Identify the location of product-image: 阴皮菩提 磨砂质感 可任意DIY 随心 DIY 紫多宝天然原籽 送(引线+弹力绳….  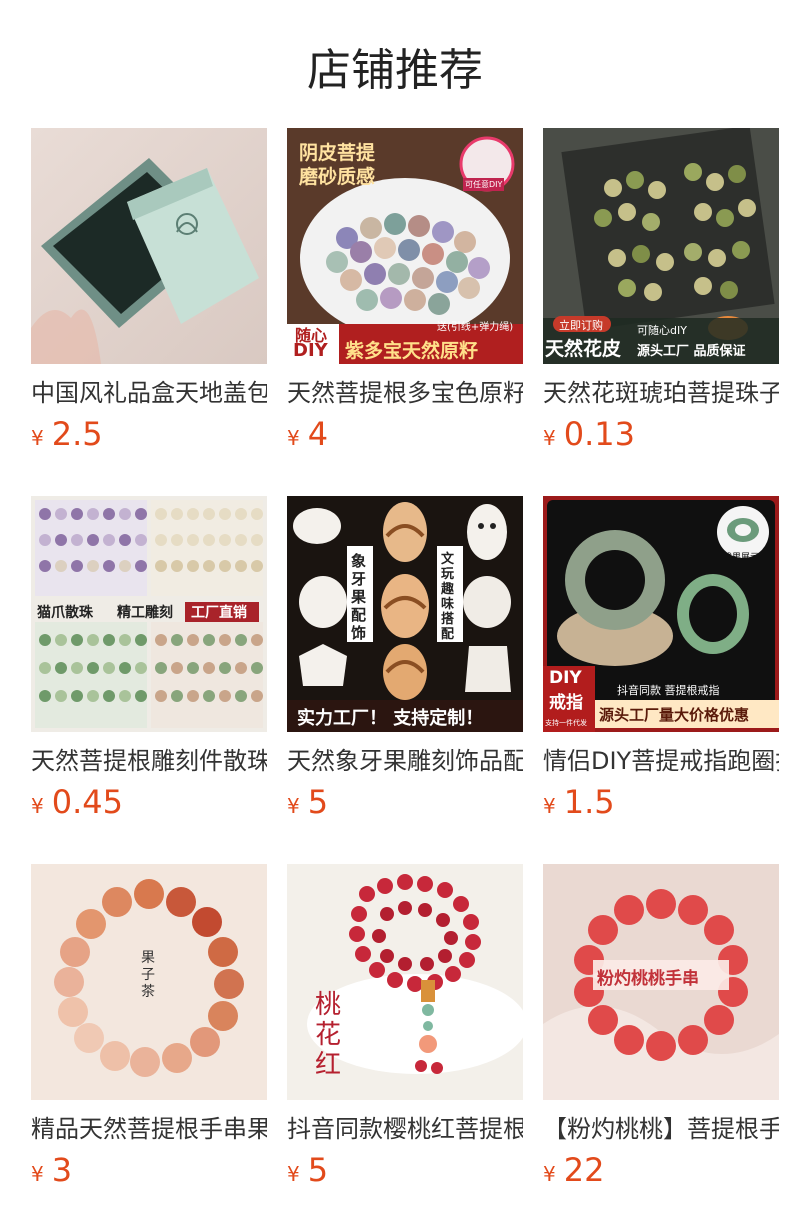
(405, 246).